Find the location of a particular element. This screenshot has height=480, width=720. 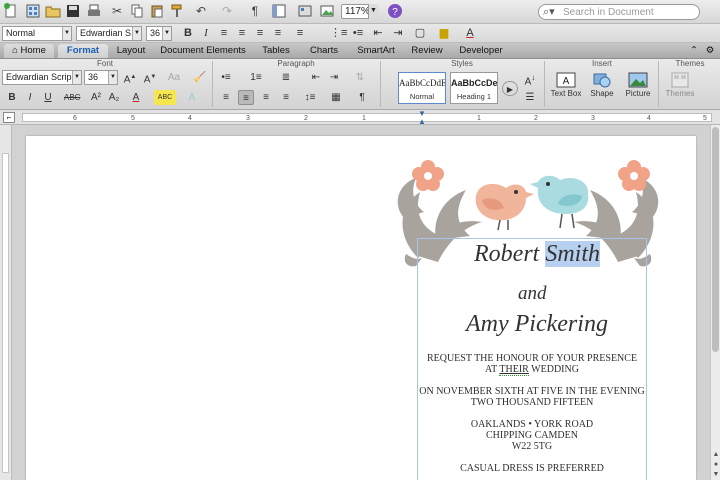

tab-tables: Tables is located at coordinates (276, 51).